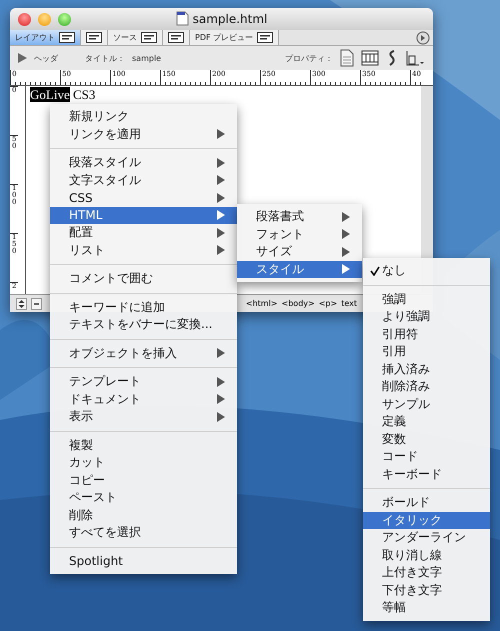  What do you see at coordinates (426, 271) in the screenshot?
I see `menu-item: なし` at bounding box center [426, 271].